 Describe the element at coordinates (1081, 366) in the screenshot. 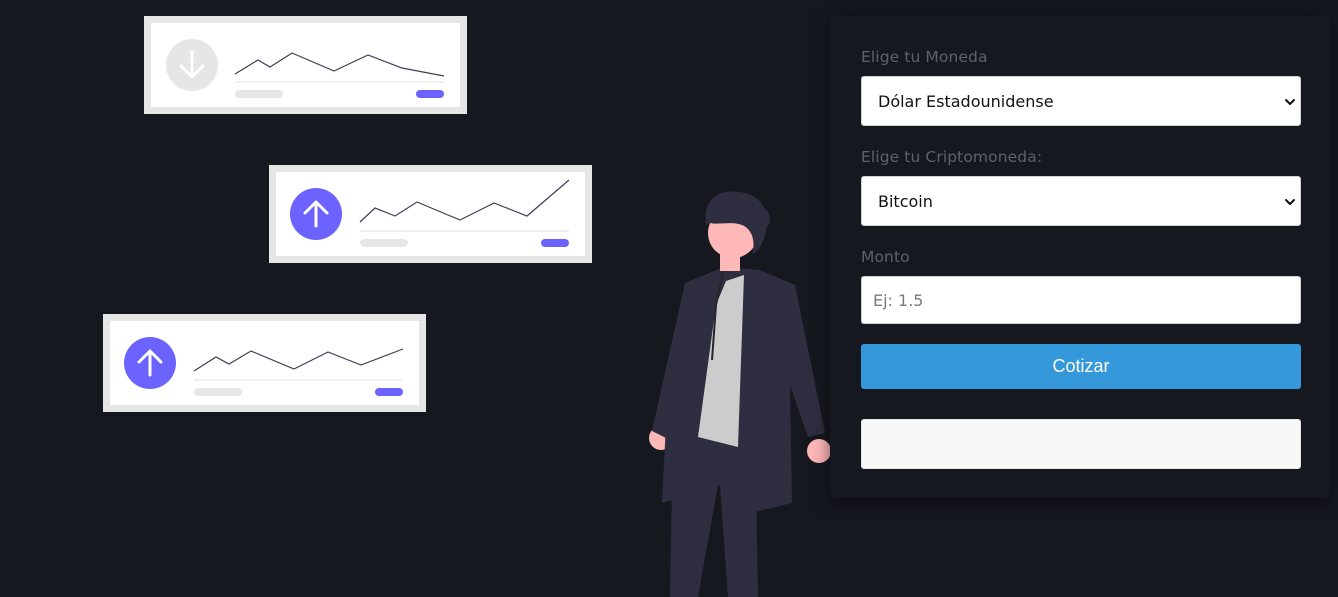

I see `quote-button: Cotizar` at that location.